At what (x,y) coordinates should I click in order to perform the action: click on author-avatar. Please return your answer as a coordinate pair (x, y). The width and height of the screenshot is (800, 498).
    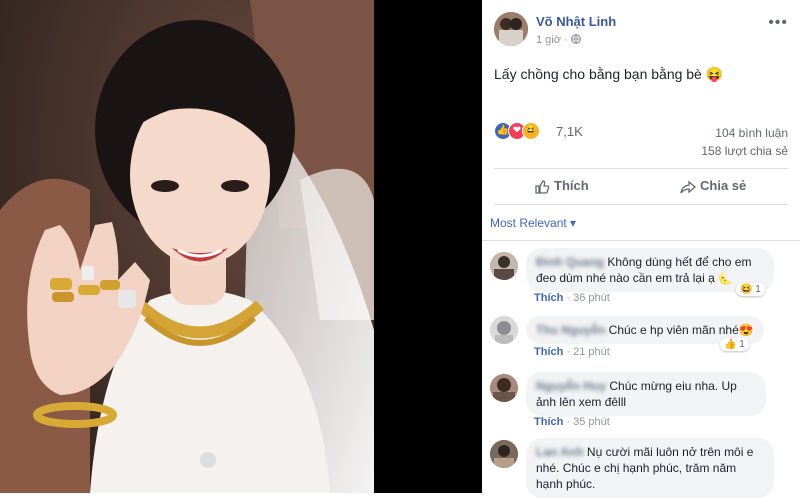
    Looking at the image, I should click on (511, 29).